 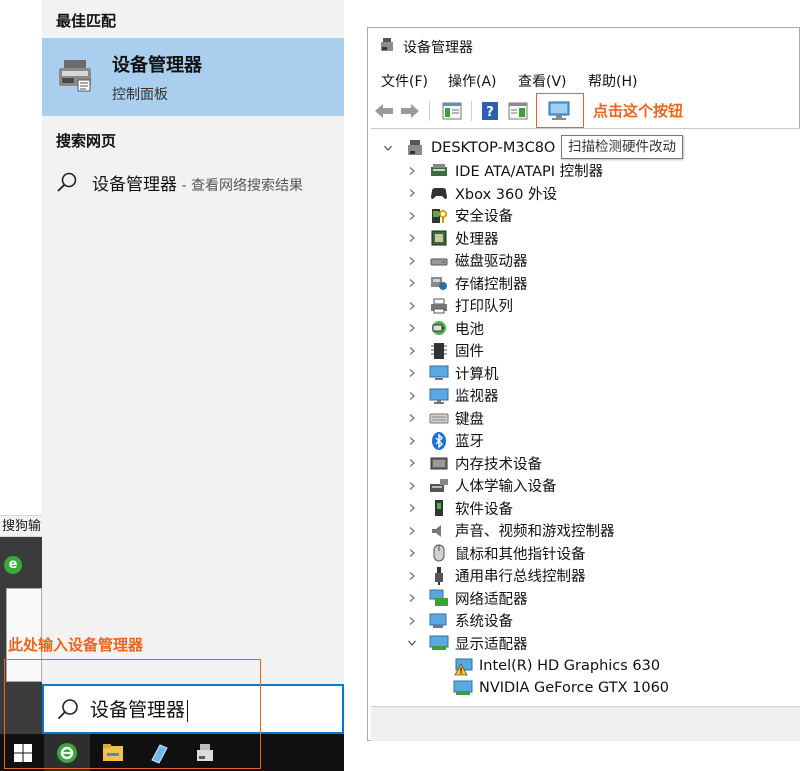 What do you see at coordinates (529, 172) in the screenshot?
I see `tree-item-label: IDE ATA/ATAPI 控制器` at bounding box center [529, 172].